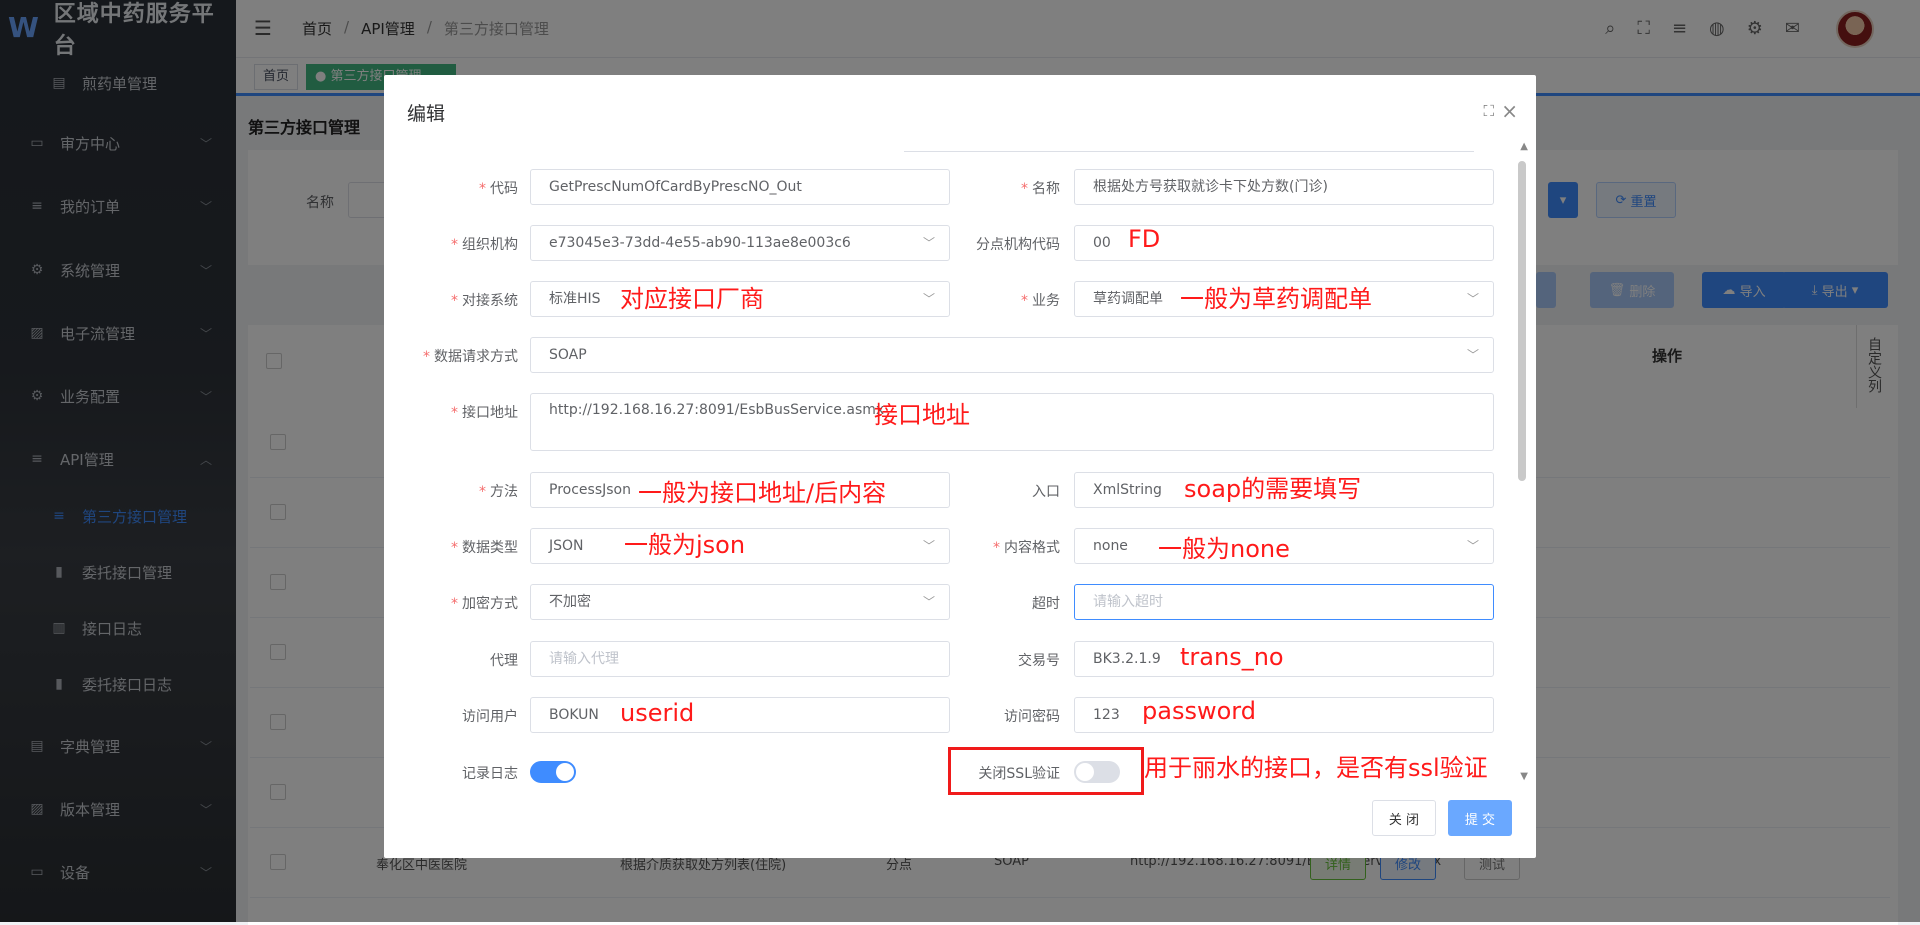 Image resolution: width=1920 pixels, height=925 pixels. I want to click on content-format-label: *内容格式, so click(1002, 547).